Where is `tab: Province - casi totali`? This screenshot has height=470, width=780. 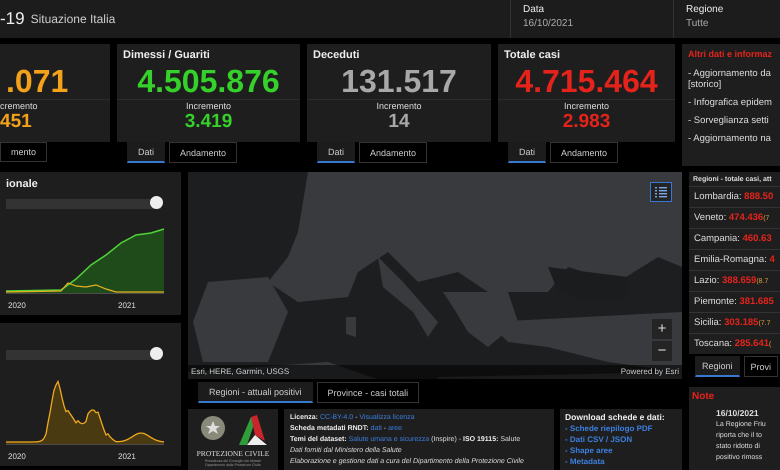 tab: Province - casi totali is located at coordinates (368, 392).